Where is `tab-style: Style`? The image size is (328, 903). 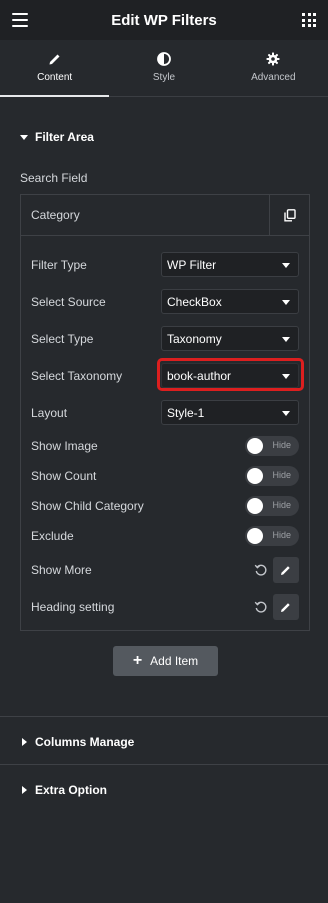 tab-style: Style is located at coordinates (163, 68).